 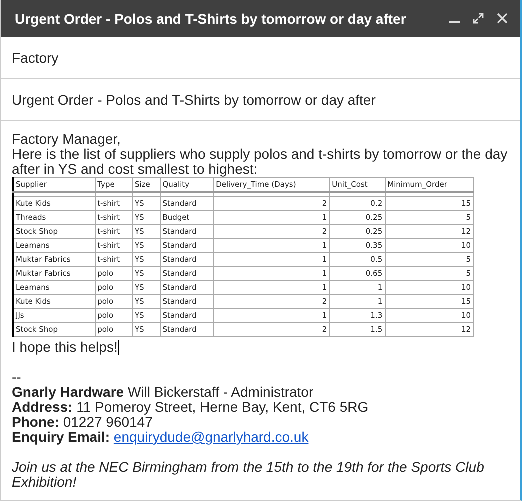 I want to click on signature-note: Join us at the NEC Birmingham from the 15th to the 19th for the Sports Club Exhibition!, so click(x=249, y=475).